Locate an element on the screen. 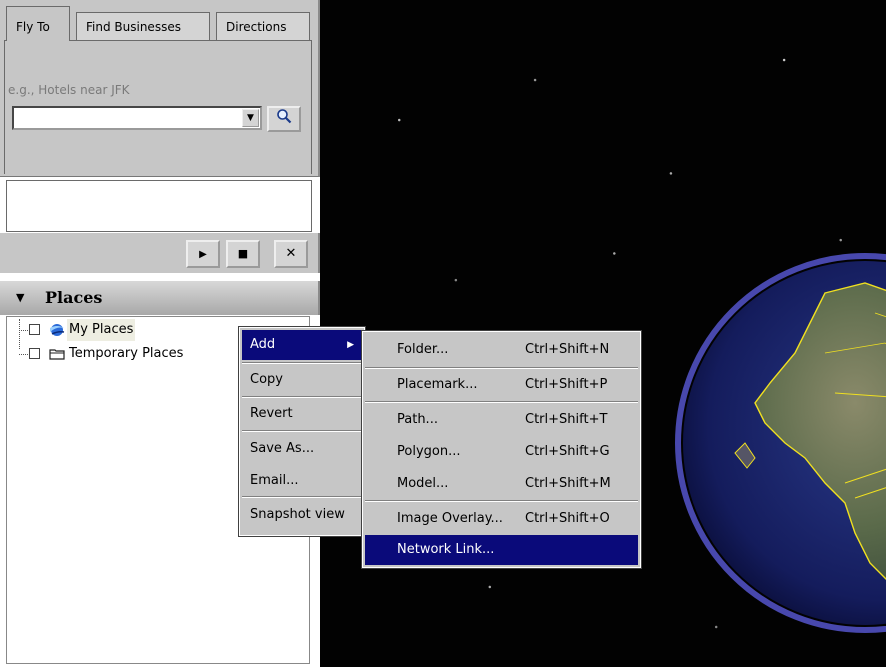 The height and width of the screenshot is (667, 886). menu-item-folder: Folder... Ctrl+Shift+N is located at coordinates (501, 350).